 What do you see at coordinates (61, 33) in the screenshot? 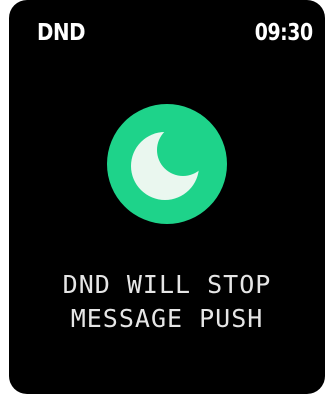
I see `mode-label: DND` at bounding box center [61, 33].